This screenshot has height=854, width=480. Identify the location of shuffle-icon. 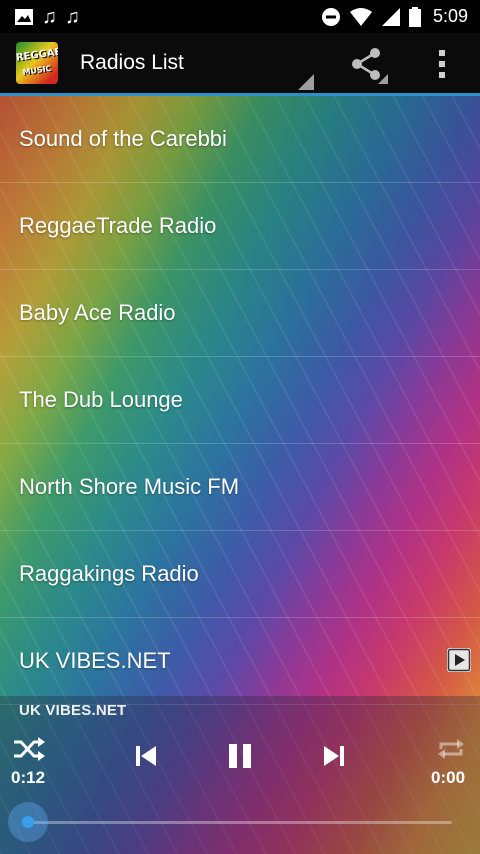
(29, 749).